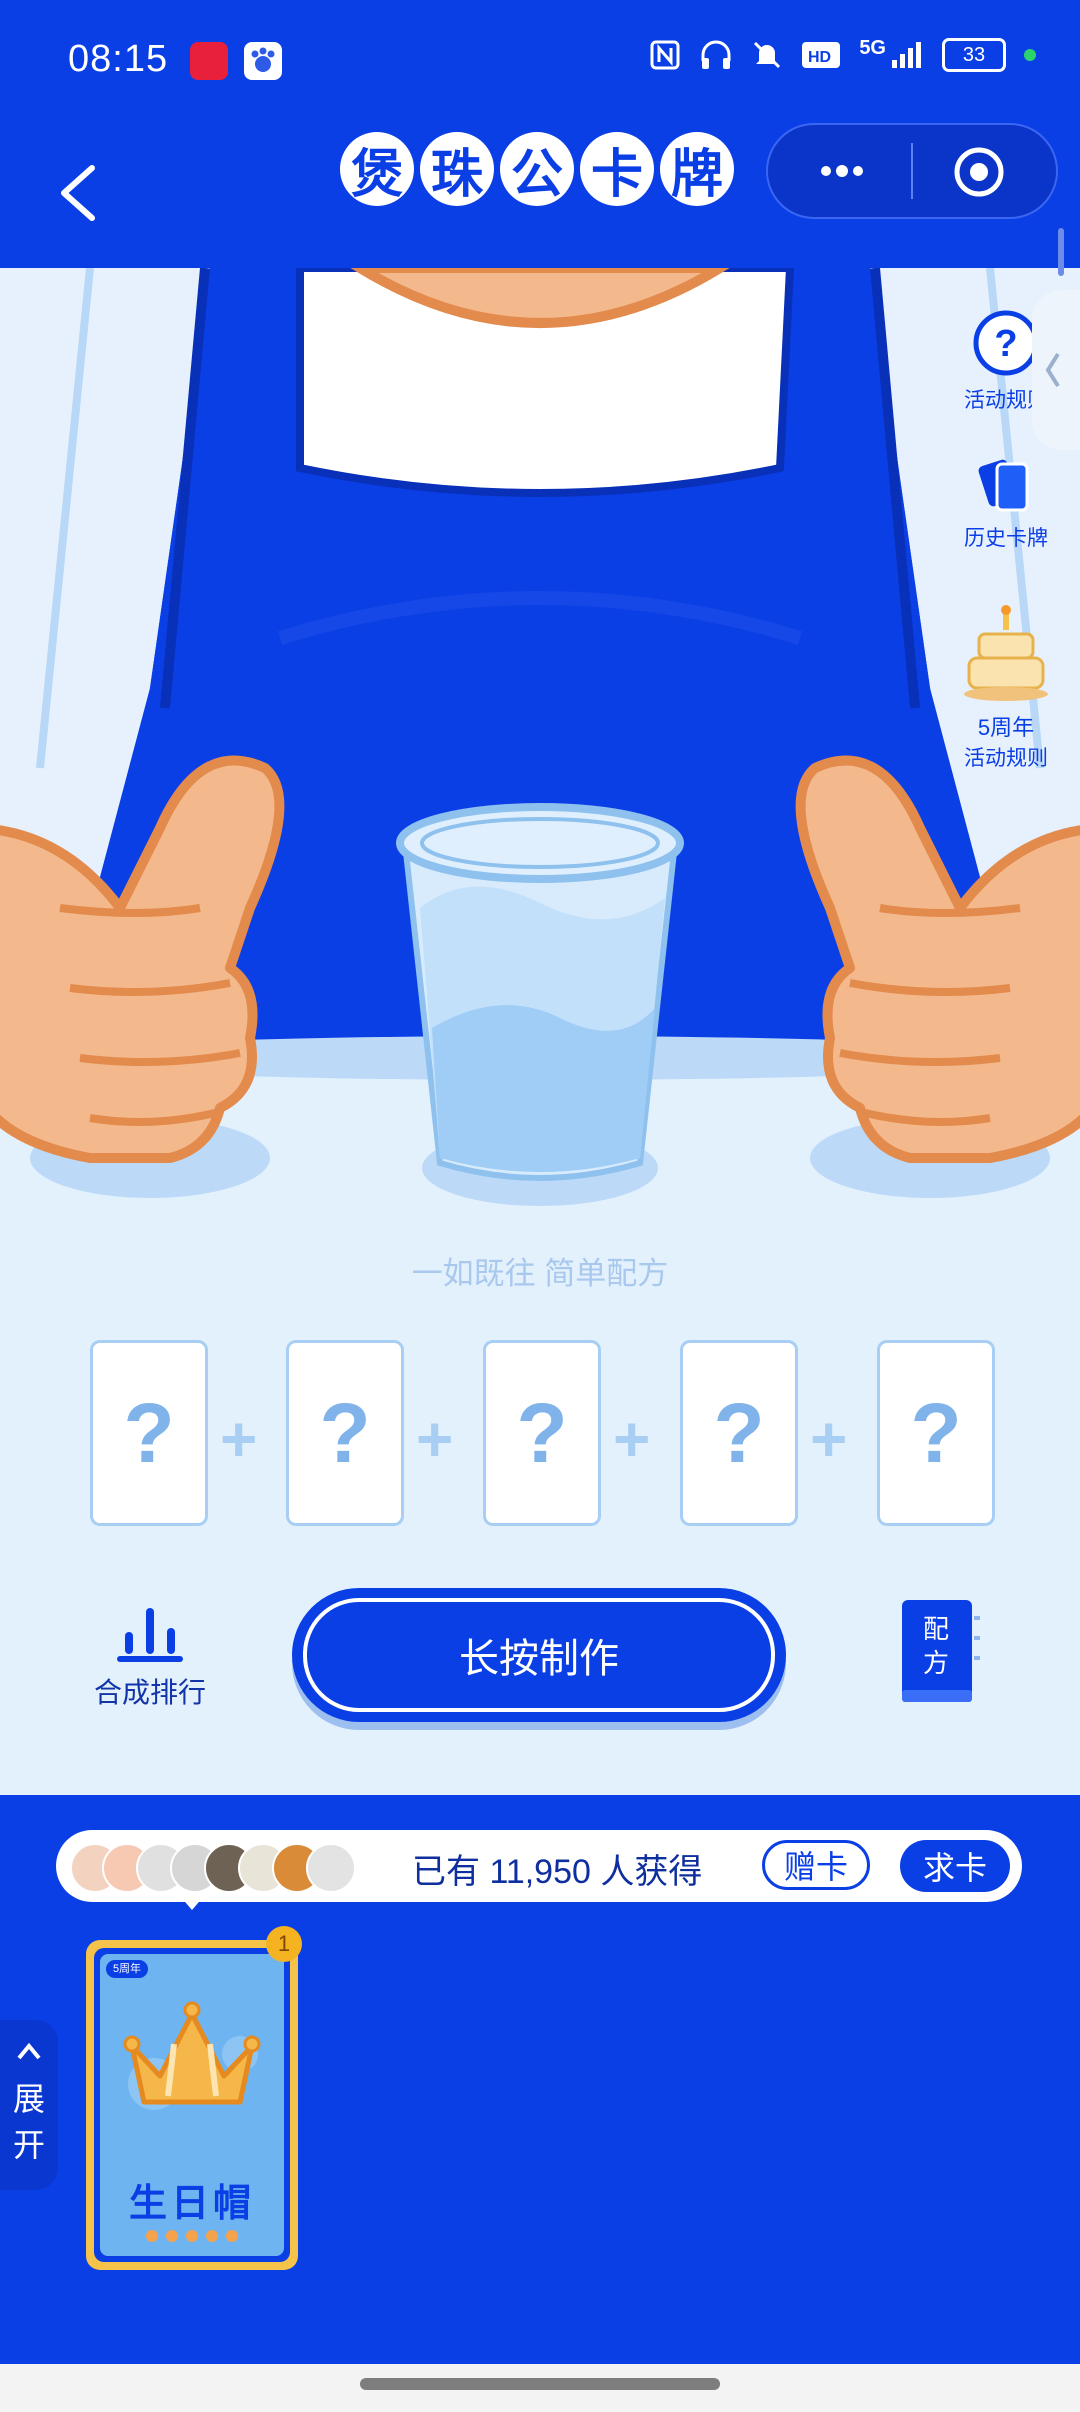  What do you see at coordinates (935, 1629) in the screenshot?
I see `recipe-label-line1: 配` at bounding box center [935, 1629].